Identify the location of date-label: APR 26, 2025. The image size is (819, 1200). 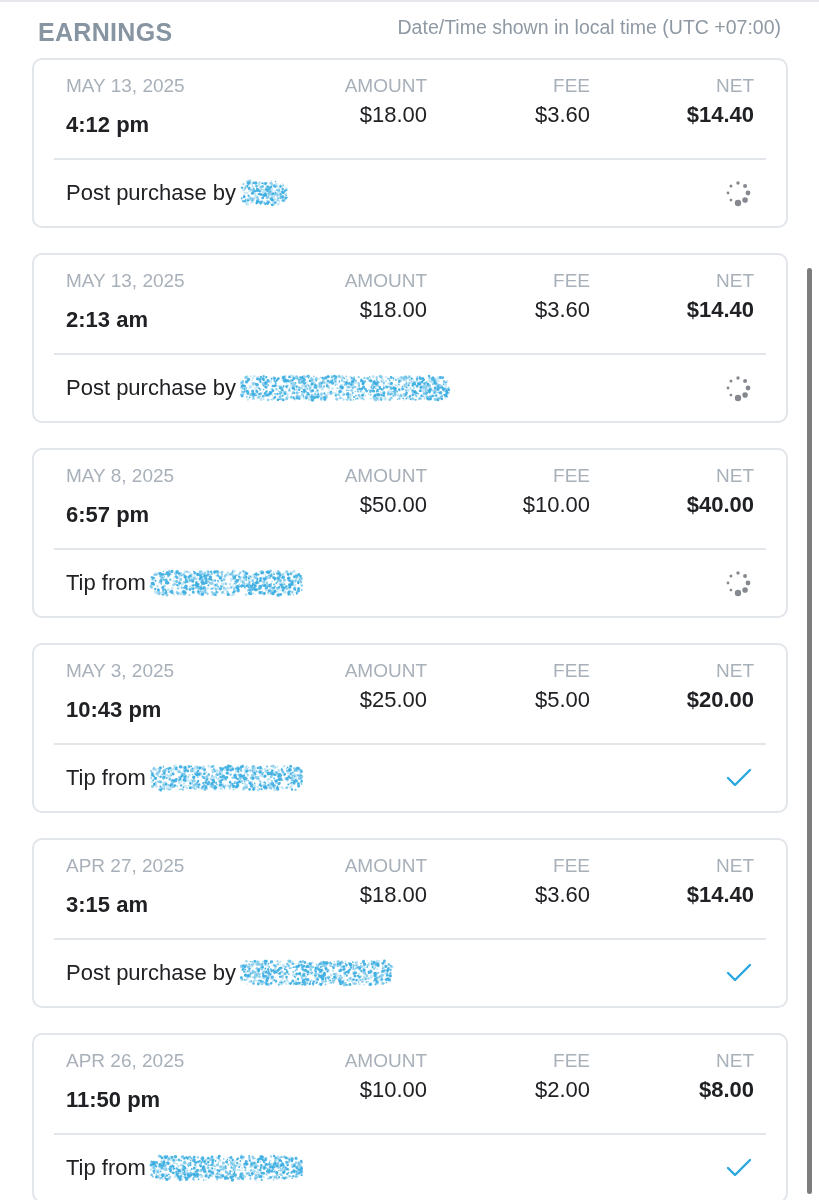
(125, 1061).